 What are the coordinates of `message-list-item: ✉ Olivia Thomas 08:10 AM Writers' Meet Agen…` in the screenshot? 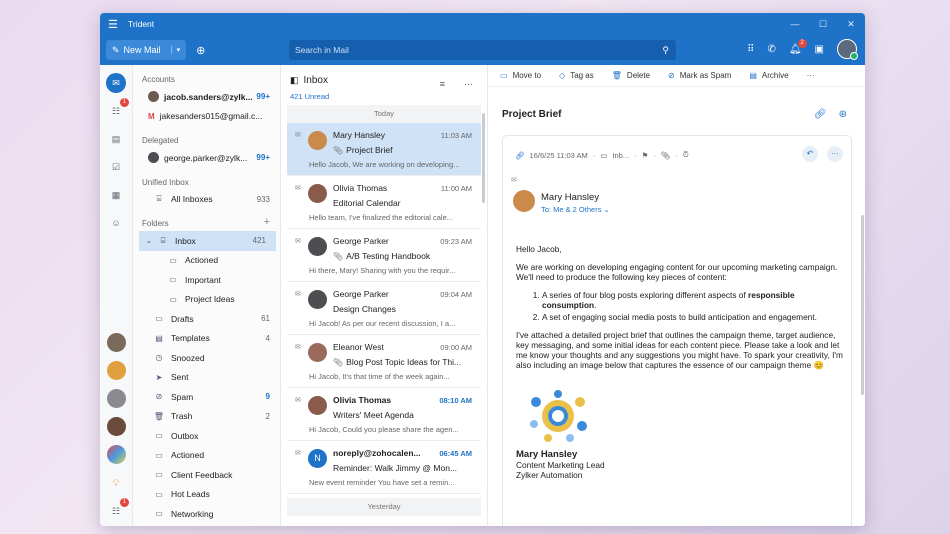 It's located at (384, 414).